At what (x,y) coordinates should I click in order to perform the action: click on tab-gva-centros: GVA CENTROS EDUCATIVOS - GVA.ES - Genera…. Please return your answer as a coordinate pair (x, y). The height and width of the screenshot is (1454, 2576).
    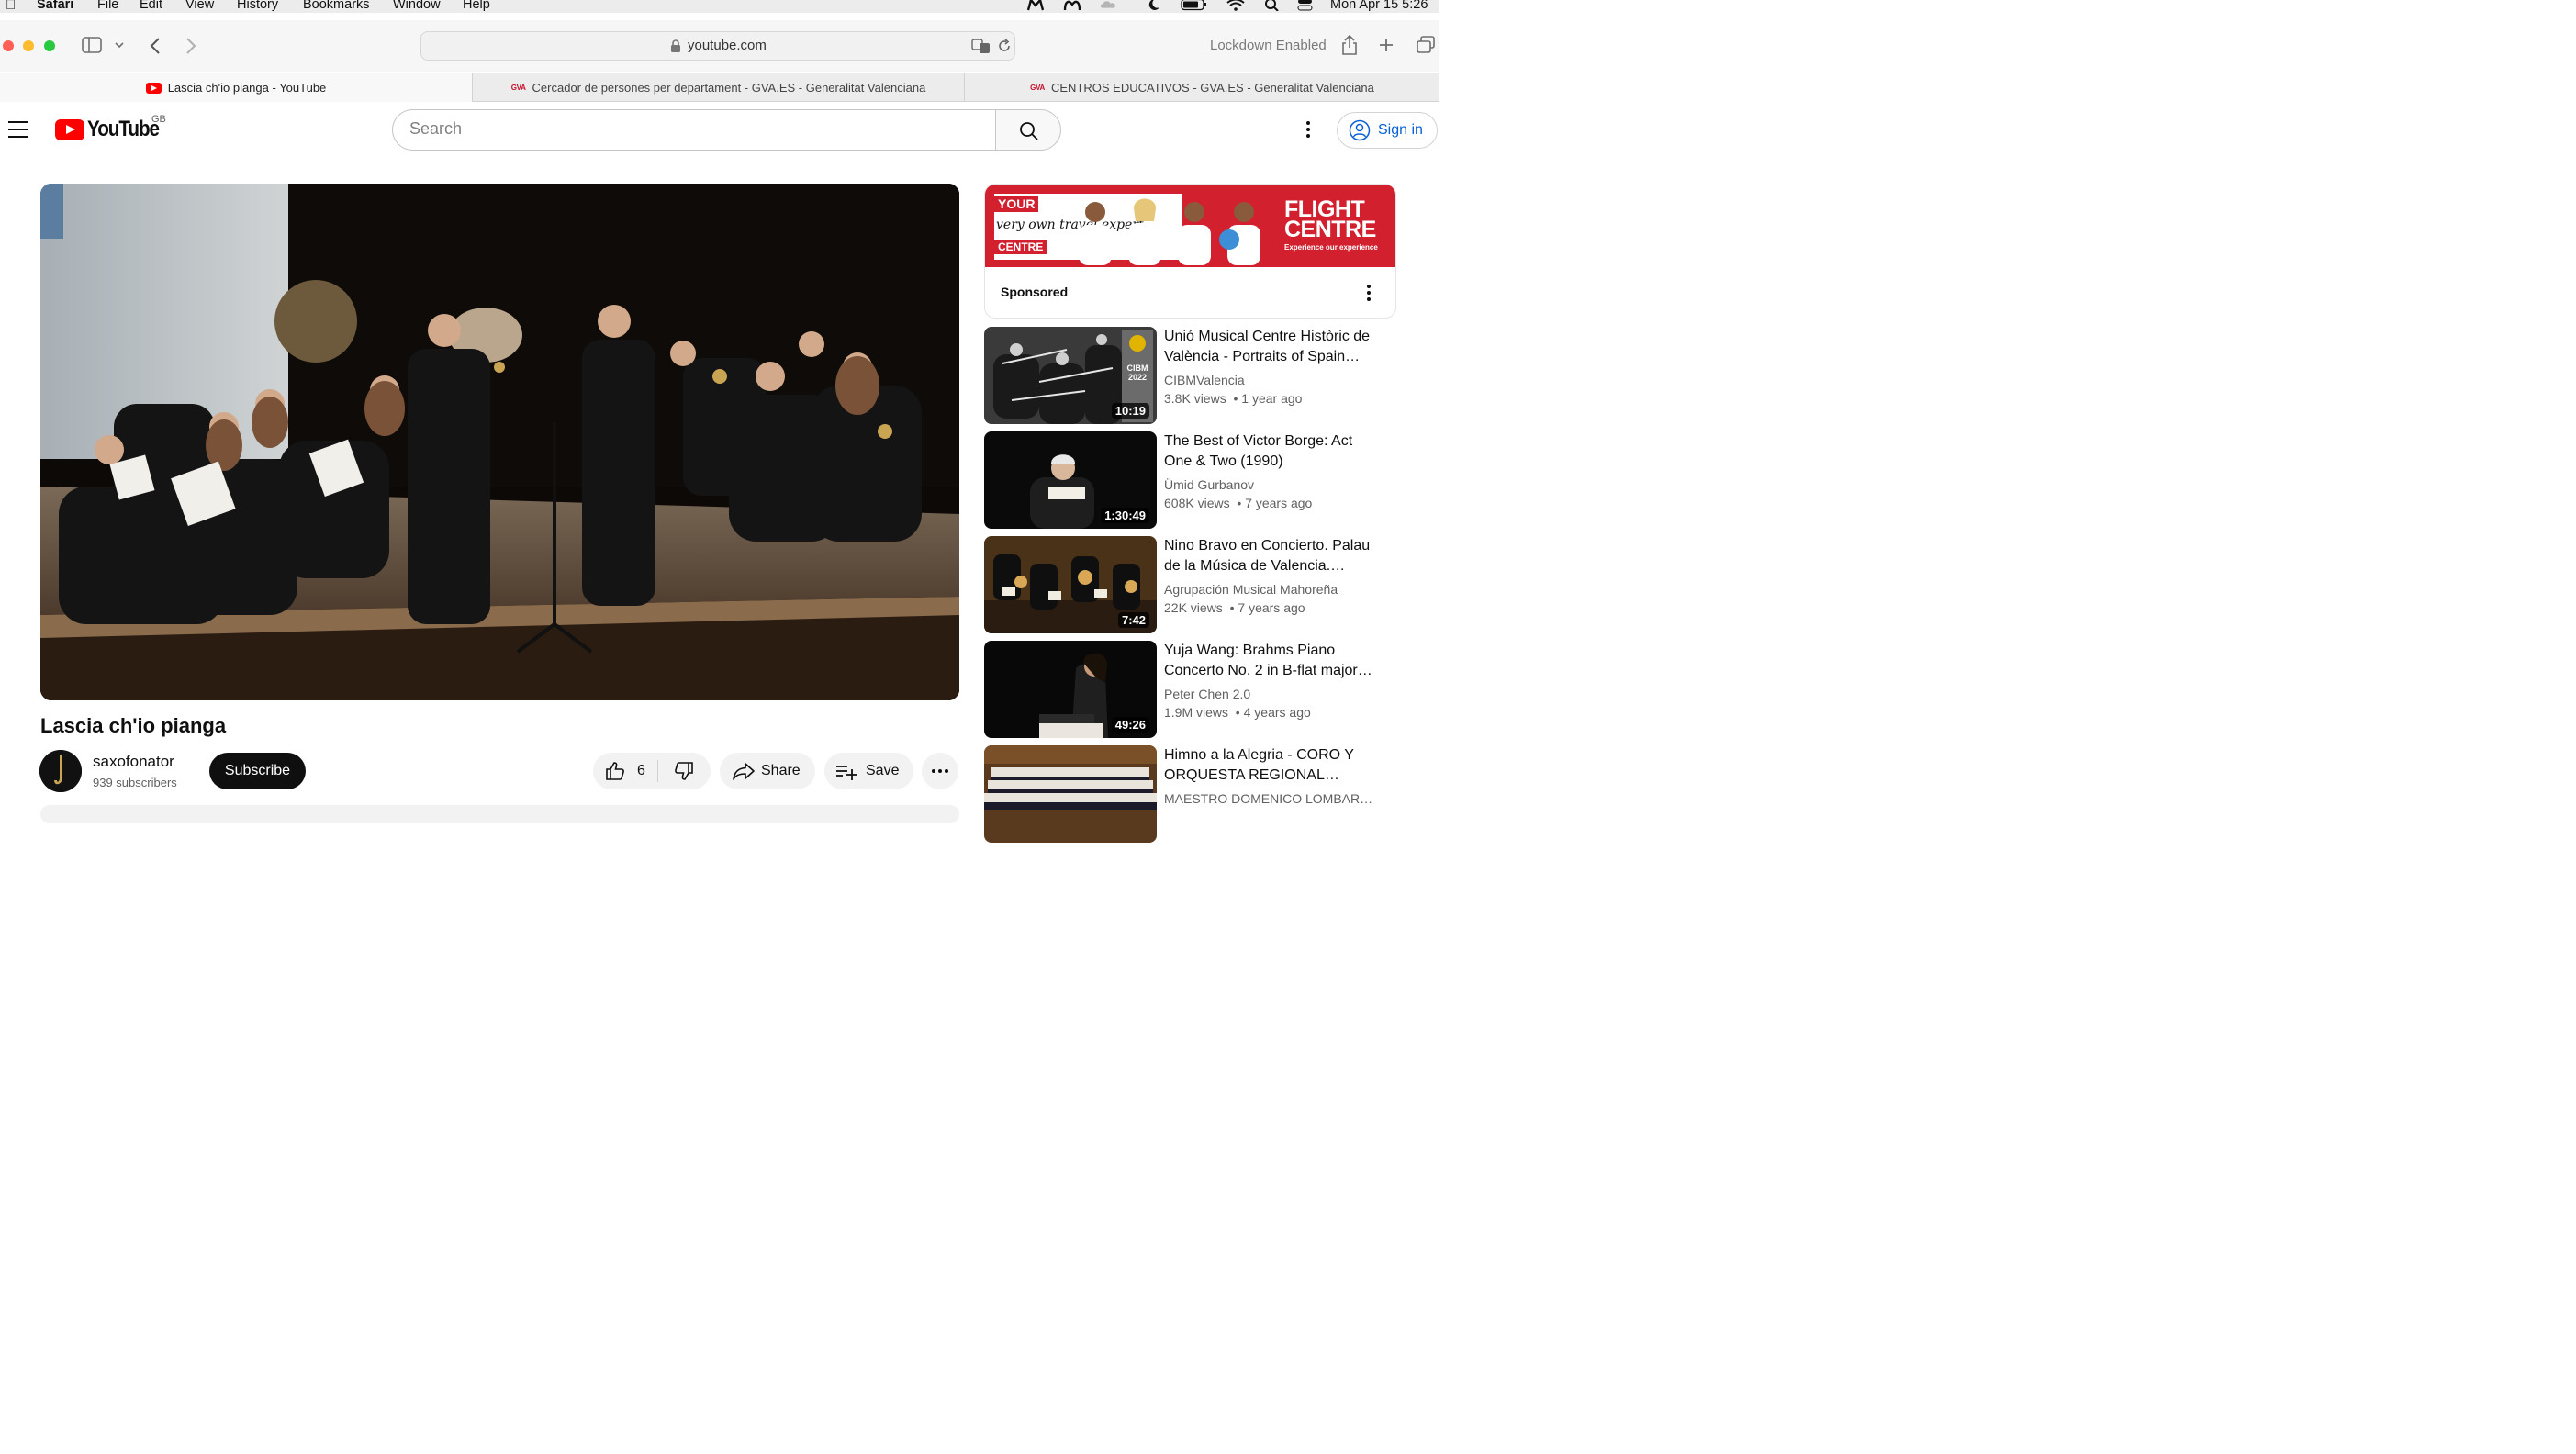
    Looking at the image, I should click on (1201, 87).